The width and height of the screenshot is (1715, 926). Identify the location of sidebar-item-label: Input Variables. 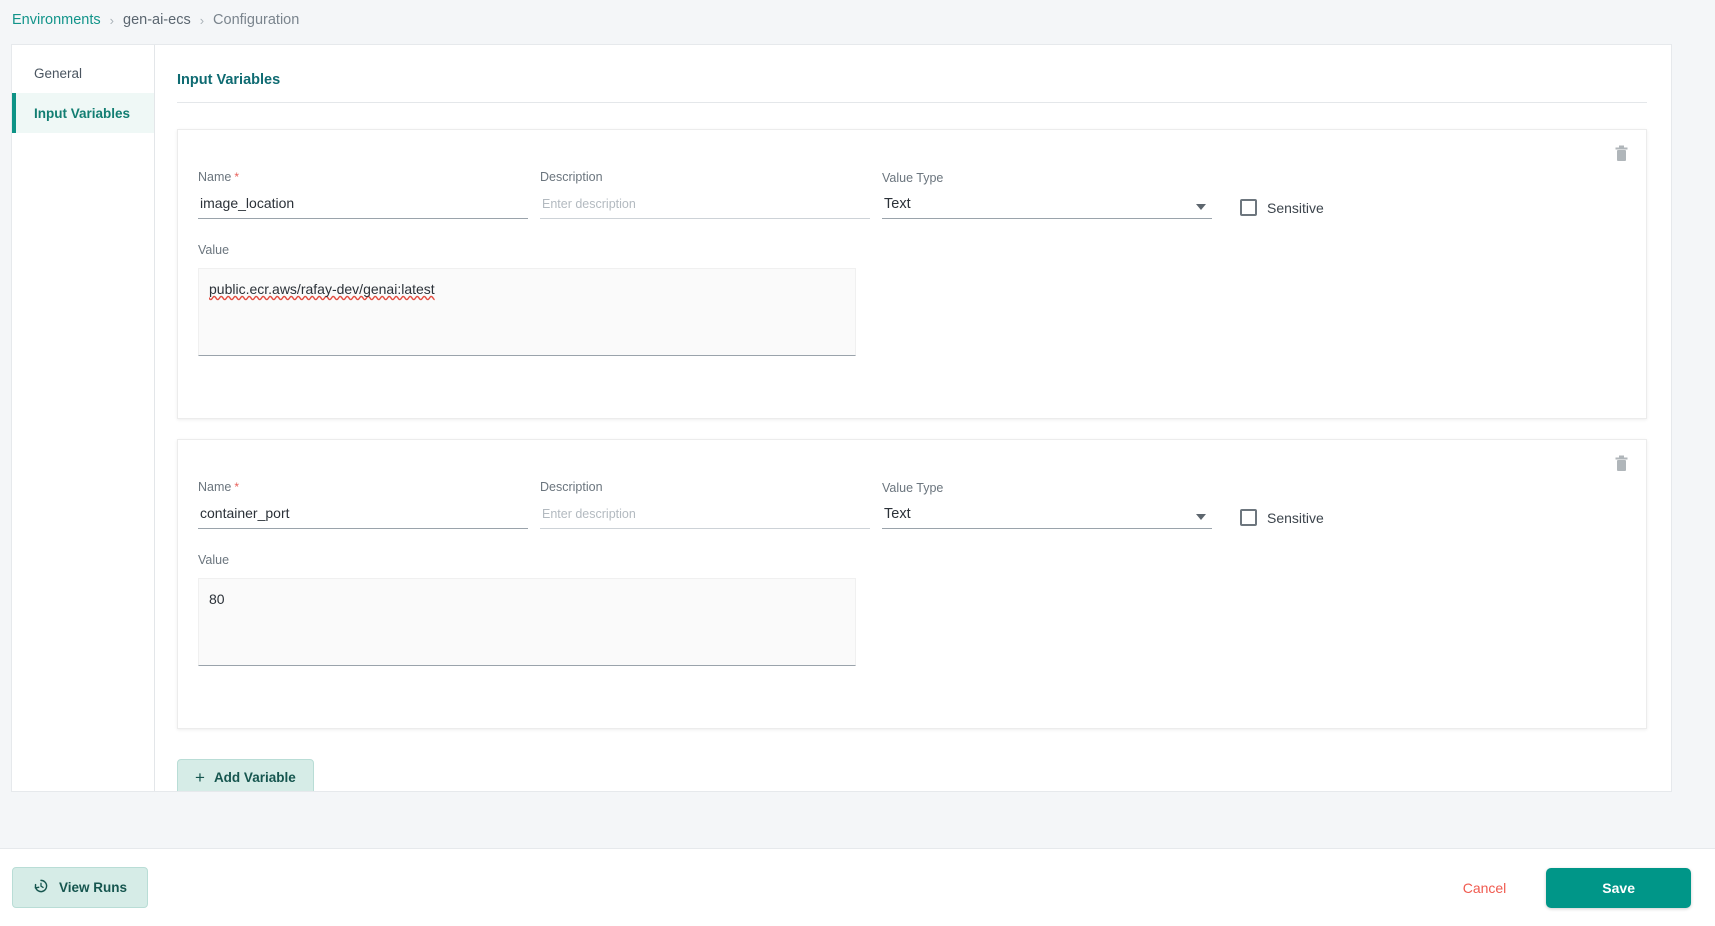
(82, 113).